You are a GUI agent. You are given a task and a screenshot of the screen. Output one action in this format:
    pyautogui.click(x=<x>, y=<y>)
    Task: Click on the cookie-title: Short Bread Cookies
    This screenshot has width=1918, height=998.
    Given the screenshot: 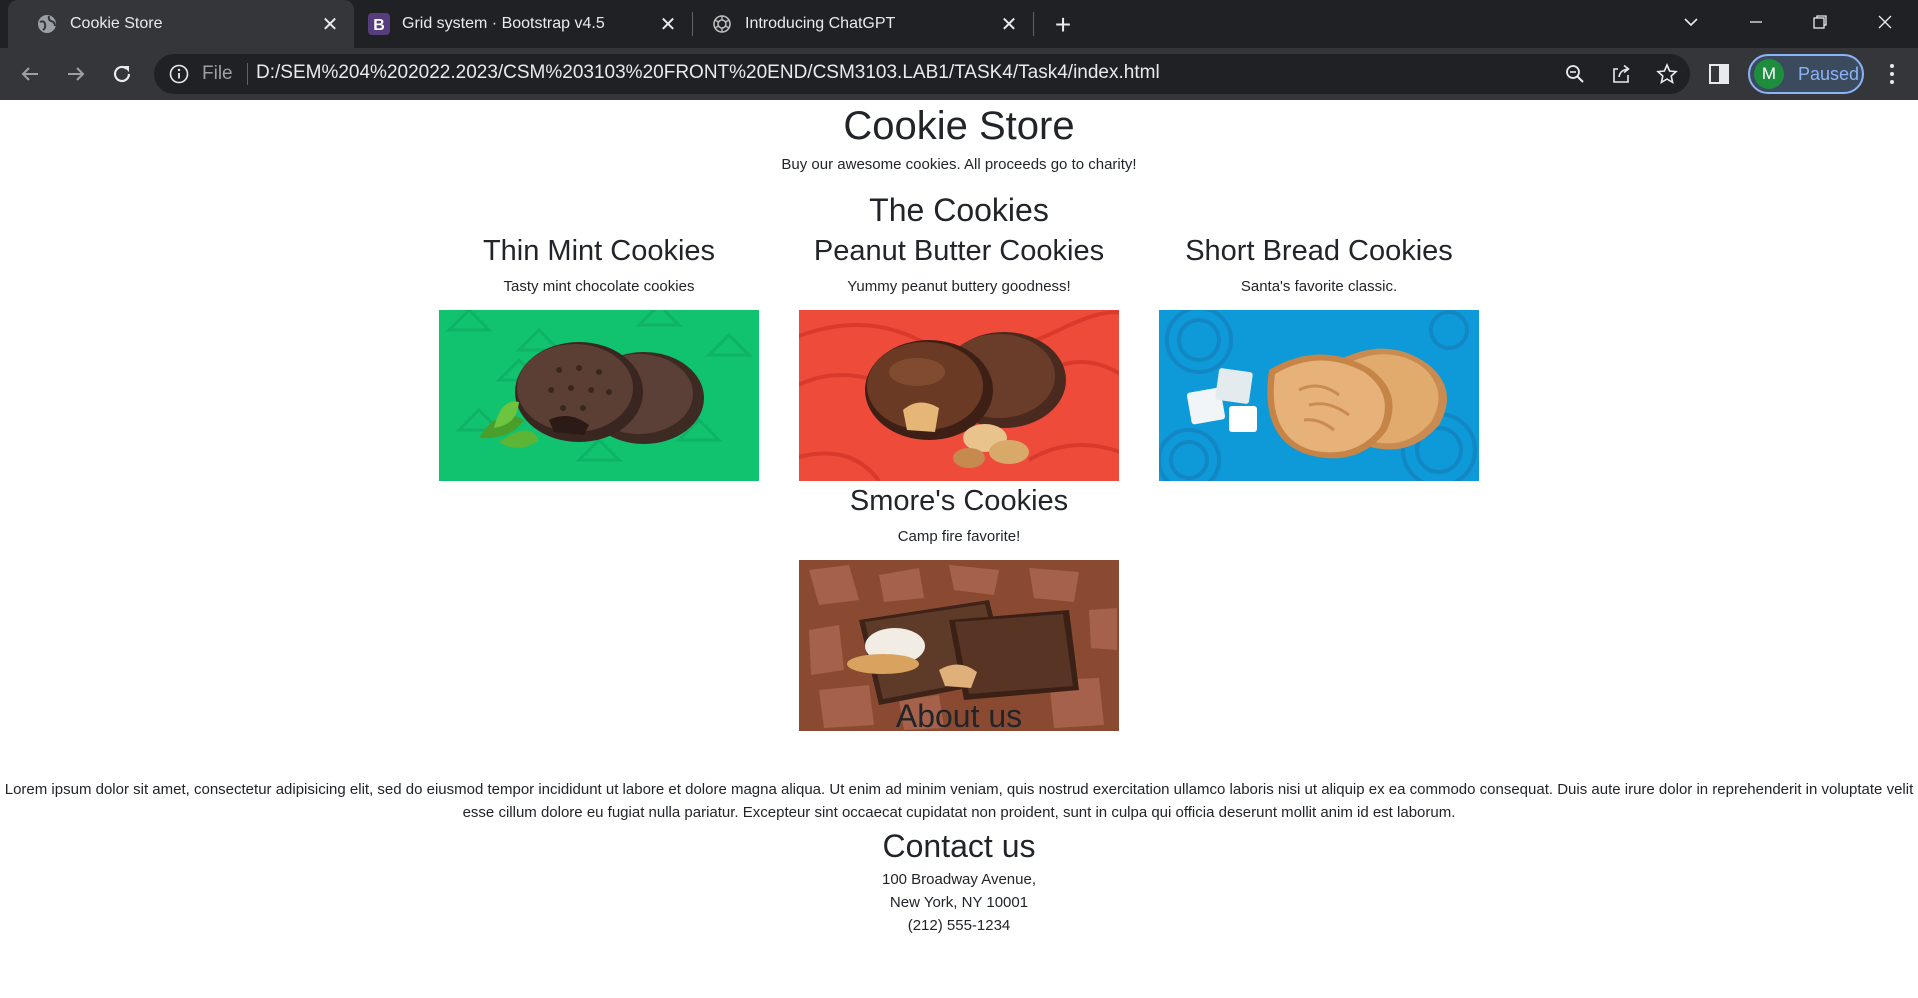 What is the action you would take?
    pyautogui.click(x=1319, y=251)
    